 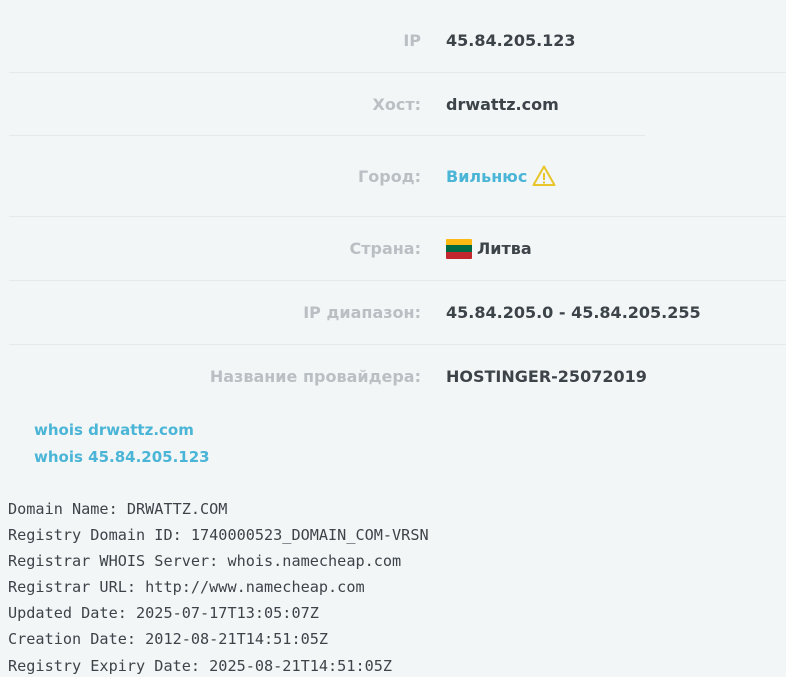 I want to click on provider-row: Название провайдера: HOSTINGER-25072019, so click(x=397, y=376).